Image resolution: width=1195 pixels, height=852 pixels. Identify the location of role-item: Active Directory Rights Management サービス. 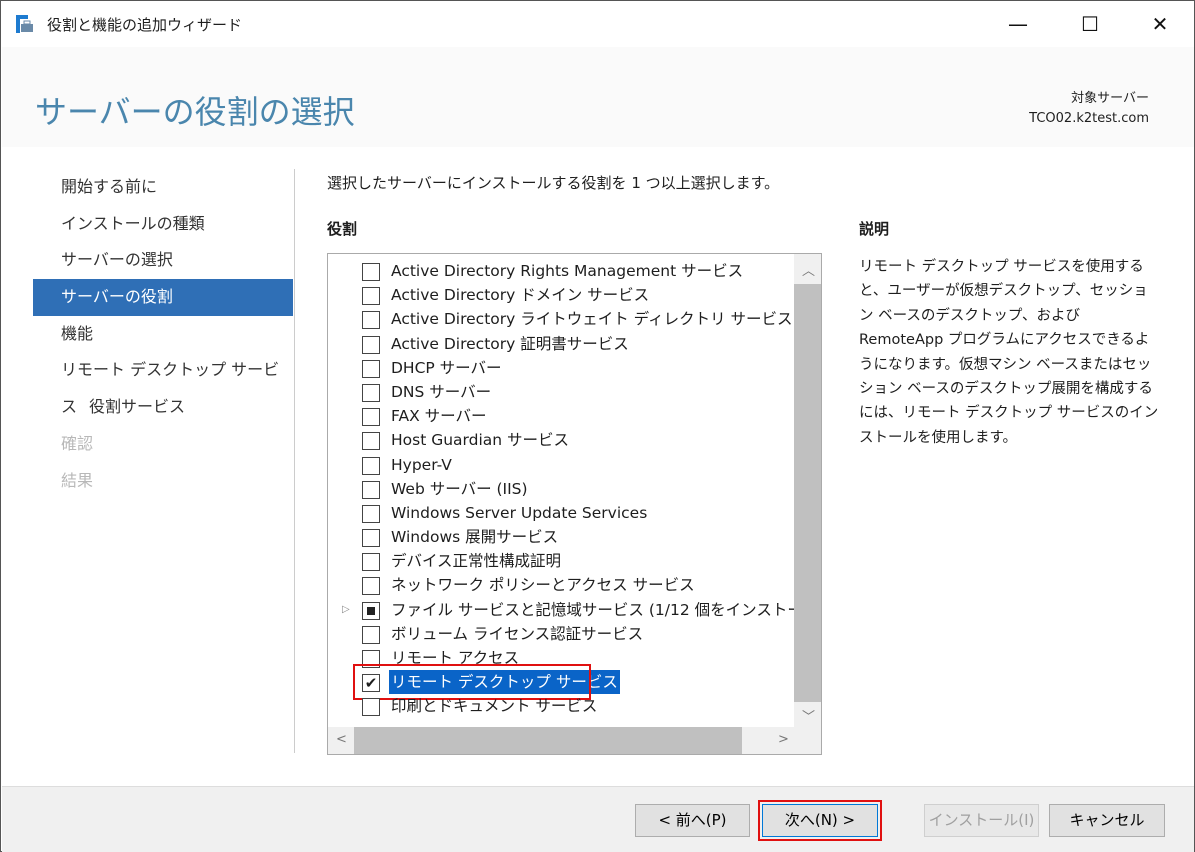
(561, 271).